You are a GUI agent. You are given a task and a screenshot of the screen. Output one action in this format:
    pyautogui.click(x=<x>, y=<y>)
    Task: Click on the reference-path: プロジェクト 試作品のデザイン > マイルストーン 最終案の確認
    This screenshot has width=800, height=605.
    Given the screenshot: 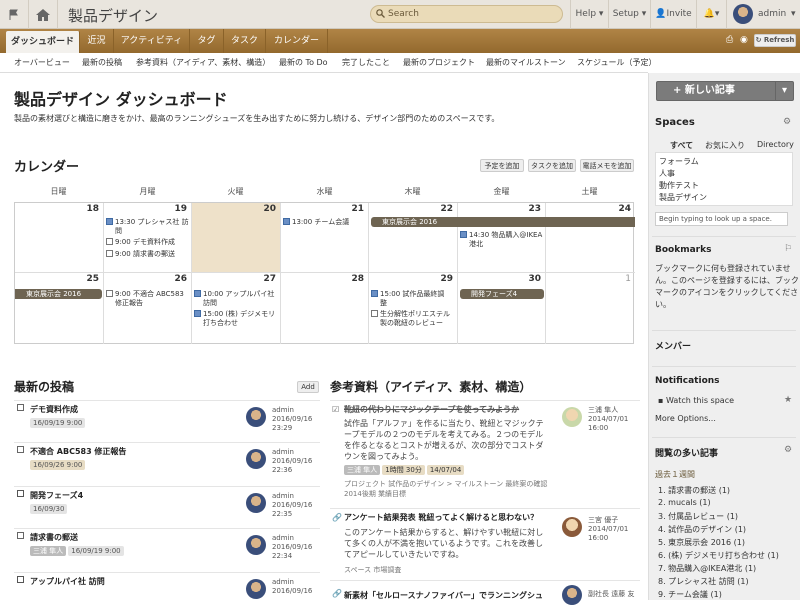 What is the action you would take?
    pyautogui.click(x=445, y=484)
    